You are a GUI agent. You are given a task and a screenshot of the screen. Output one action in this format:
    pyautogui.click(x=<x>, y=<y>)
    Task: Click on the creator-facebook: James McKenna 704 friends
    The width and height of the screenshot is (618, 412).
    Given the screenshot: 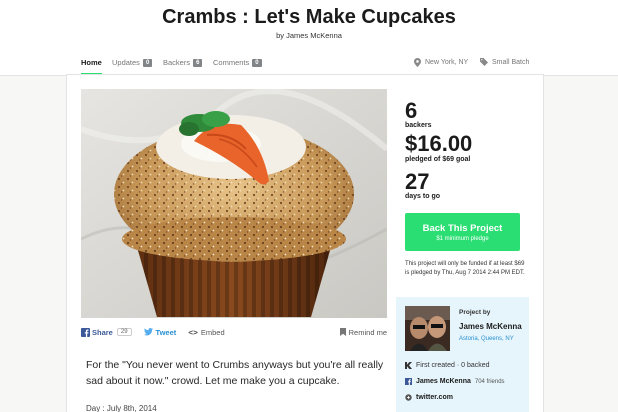 What is the action you would take?
    pyautogui.click(x=455, y=381)
    